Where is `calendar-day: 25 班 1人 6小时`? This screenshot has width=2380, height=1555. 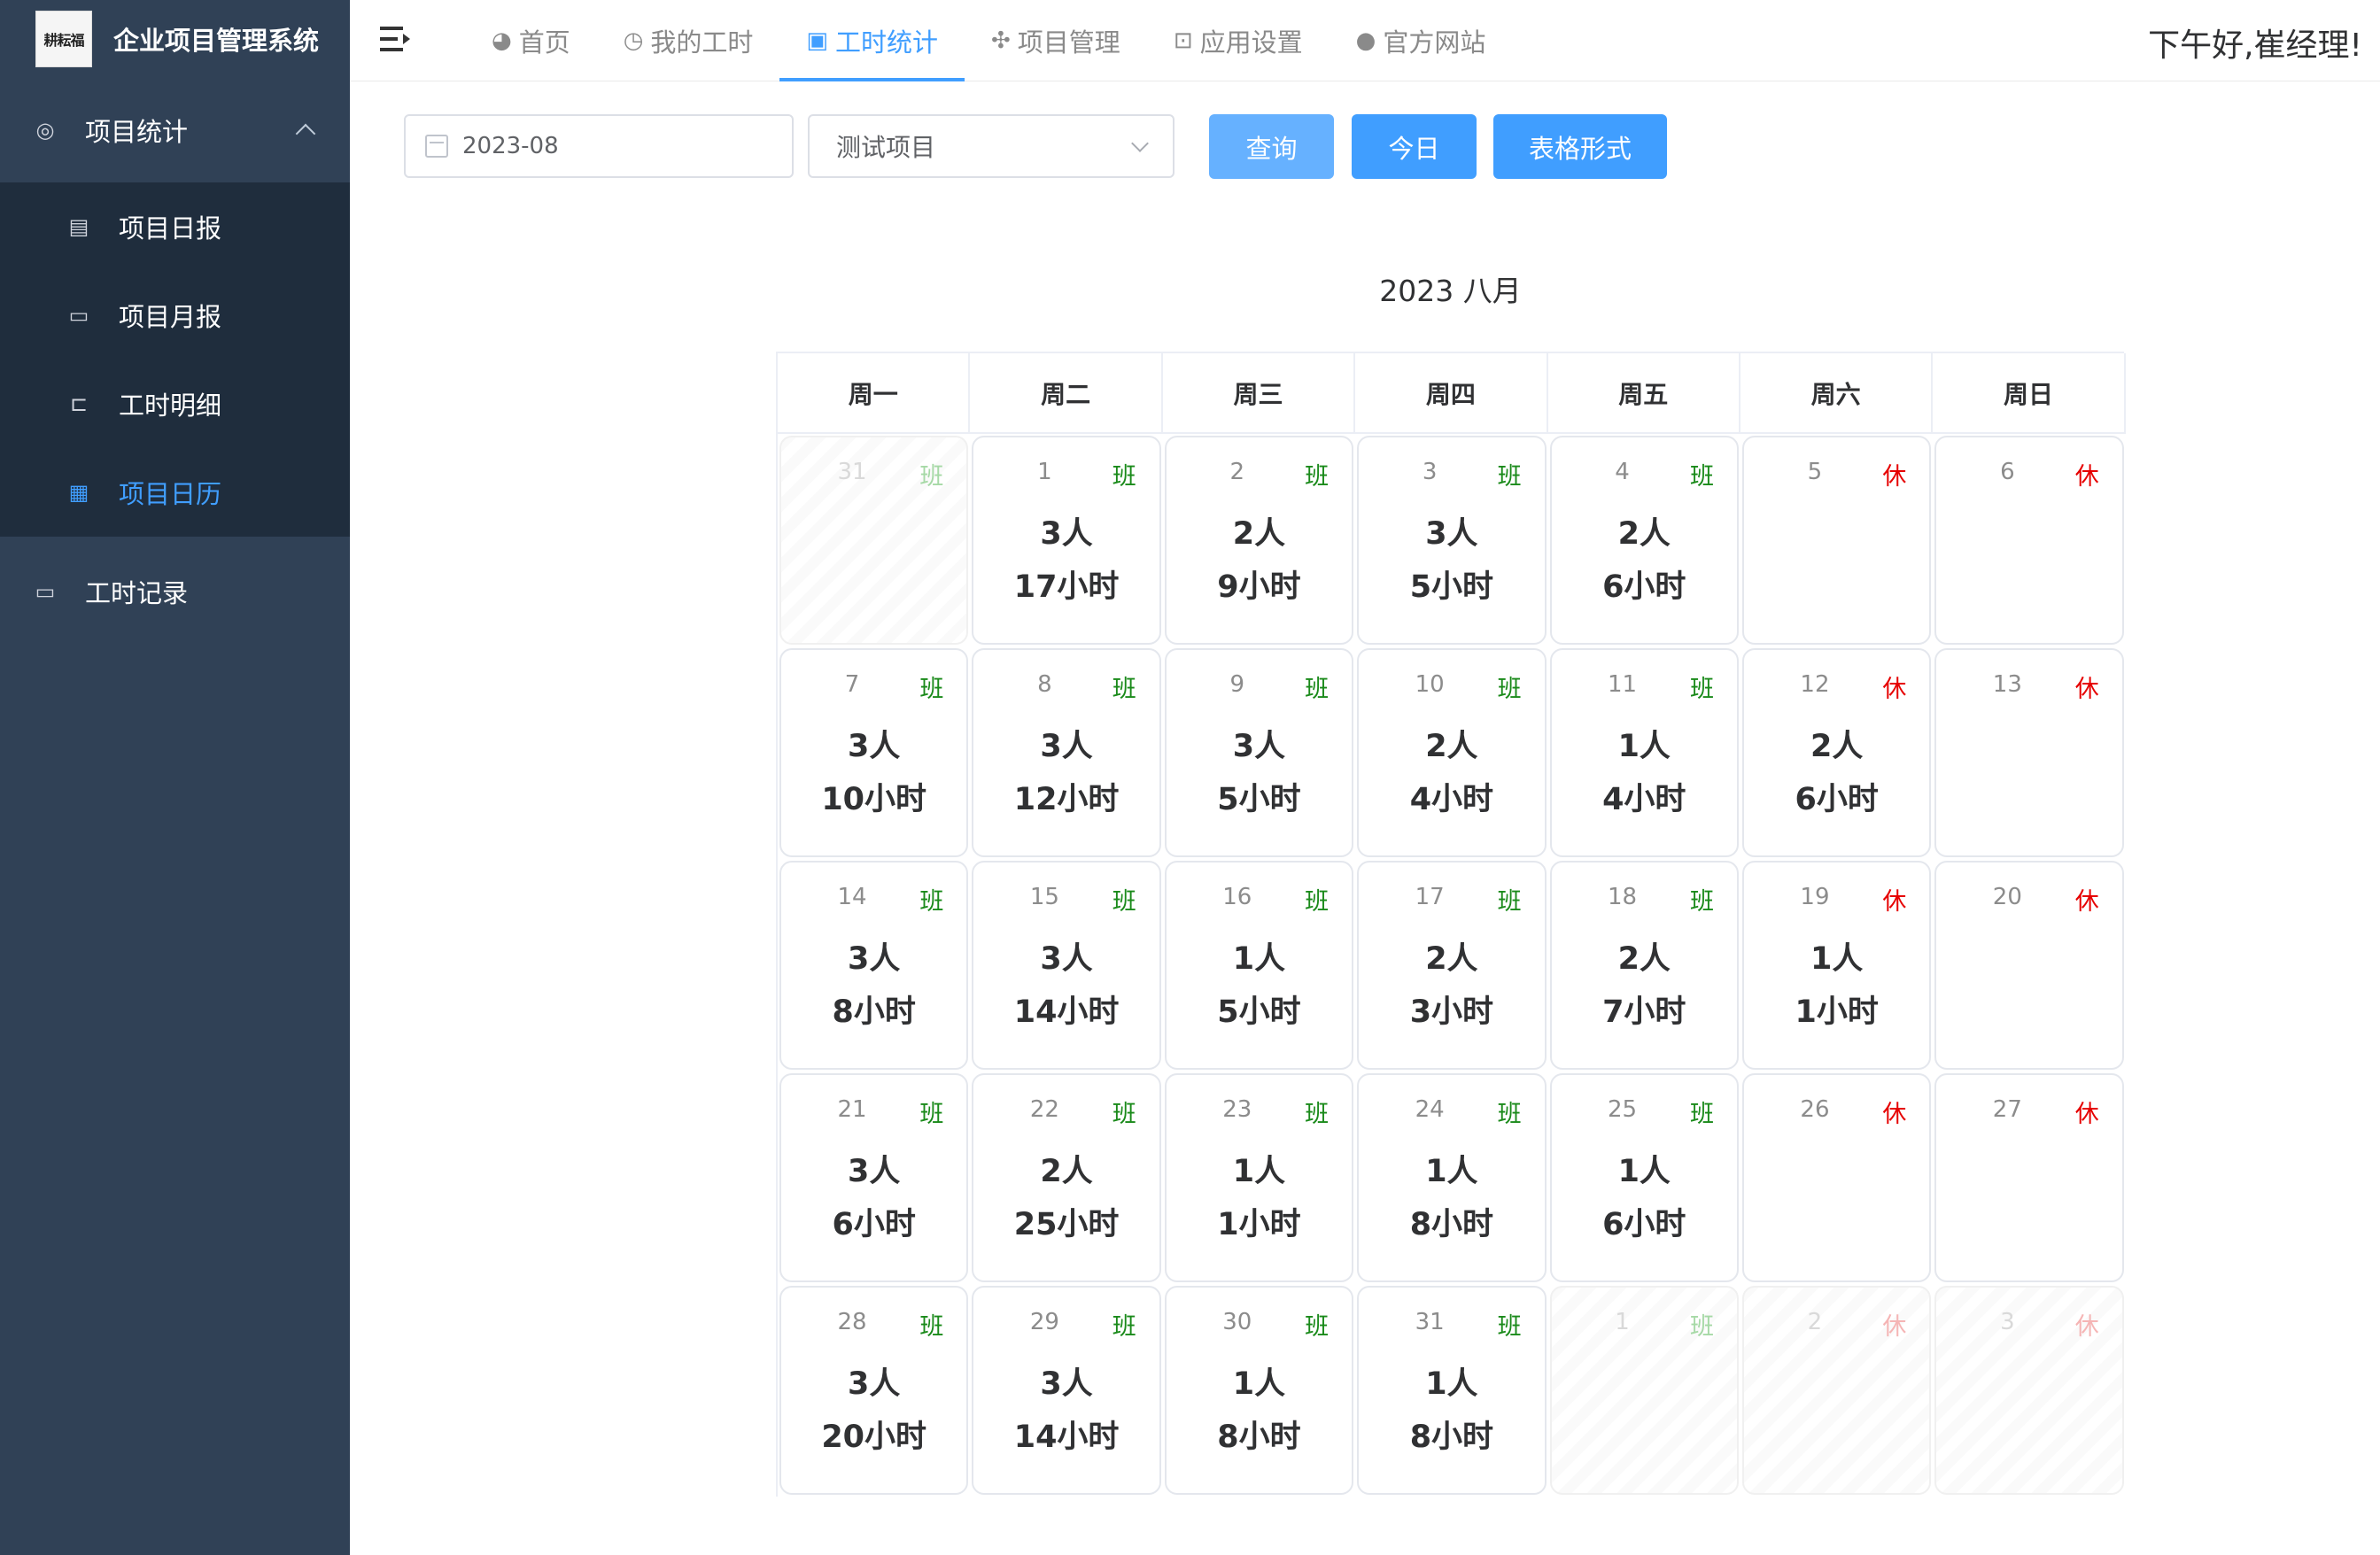
calendar-day: 25 班 1人 6小时 is located at coordinates (1644, 1177).